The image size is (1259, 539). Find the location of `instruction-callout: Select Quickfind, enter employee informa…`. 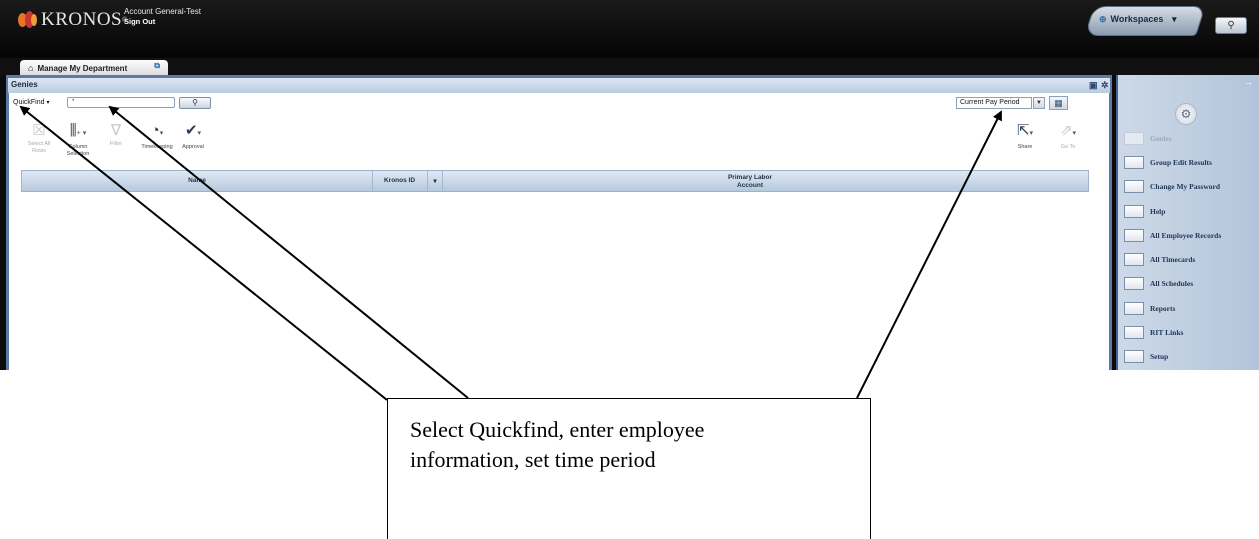

instruction-callout: Select Quickfind, enter employee informa… is located at coordinates (629, 468).